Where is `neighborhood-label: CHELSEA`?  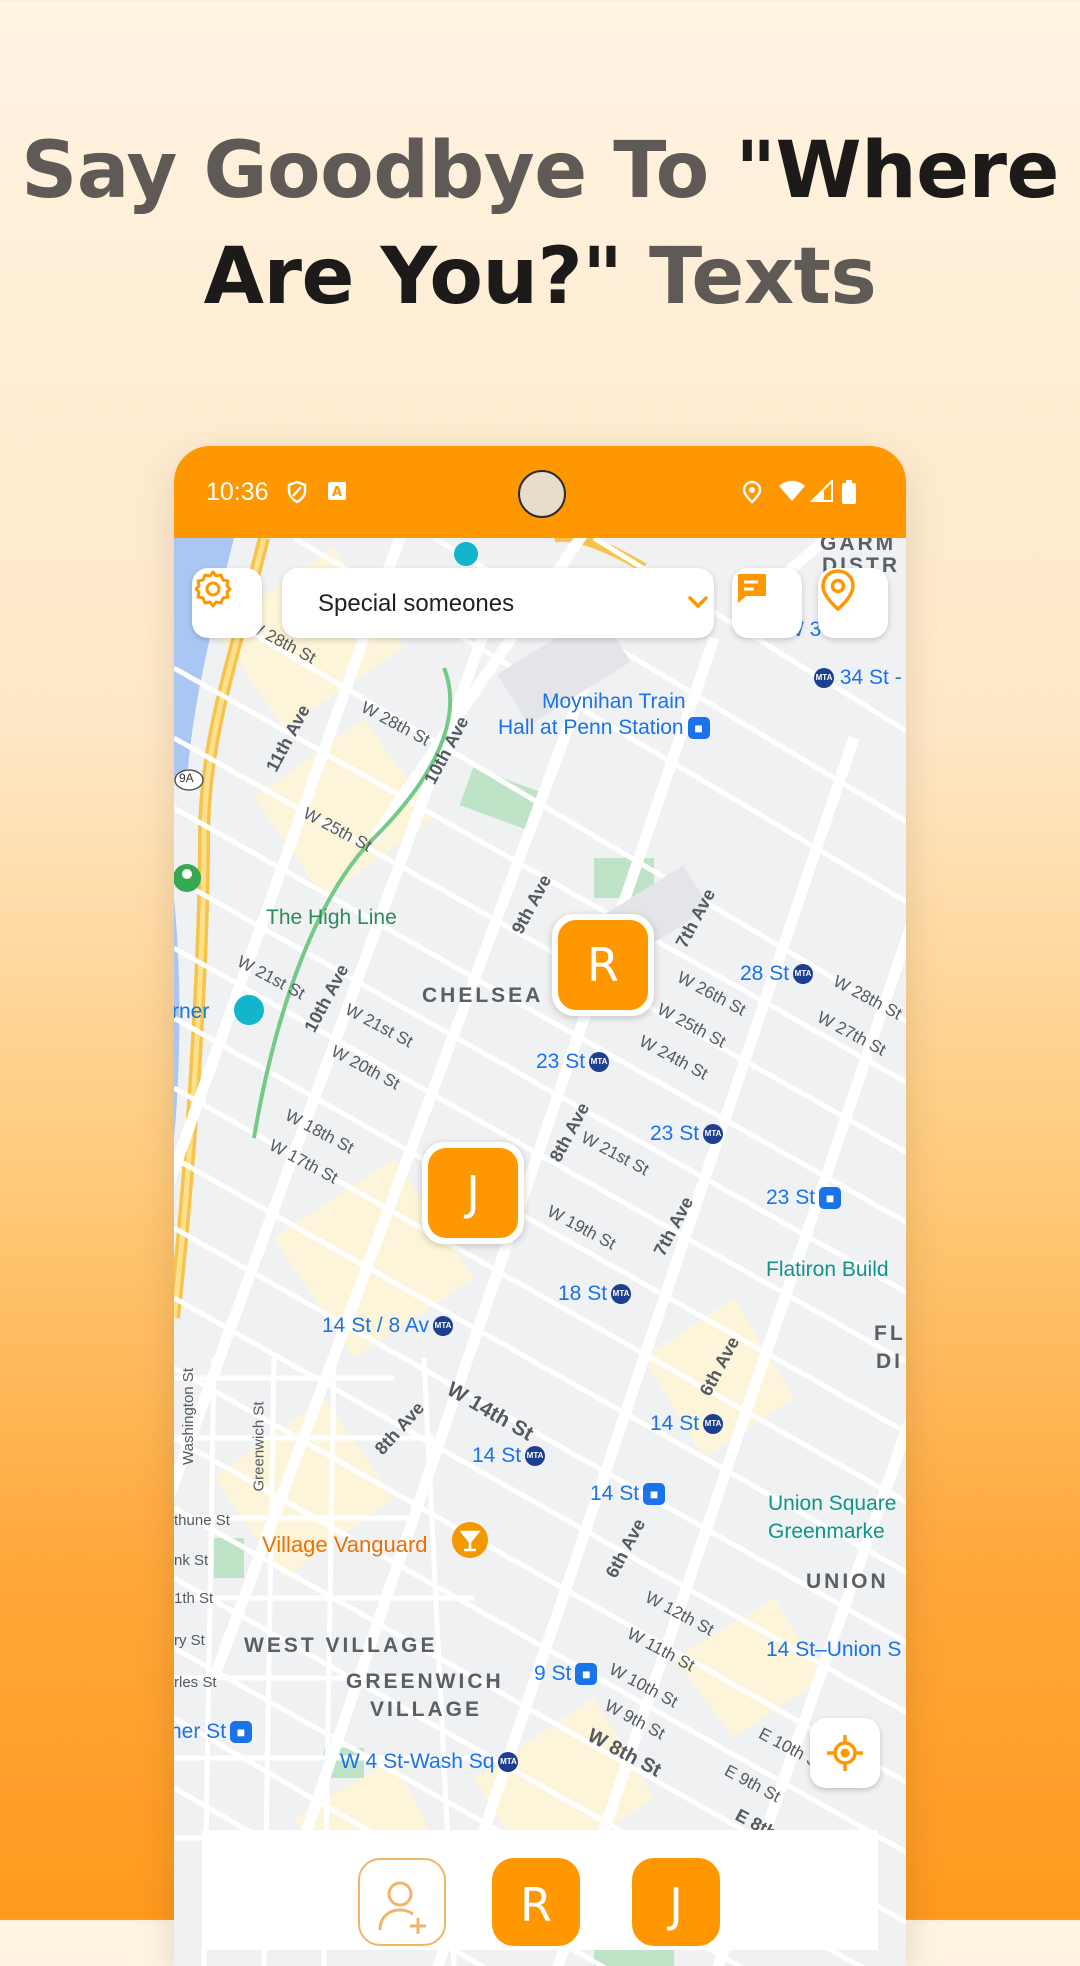 neighborhood-label: CHELSEA is located at coordinates (483, 995).